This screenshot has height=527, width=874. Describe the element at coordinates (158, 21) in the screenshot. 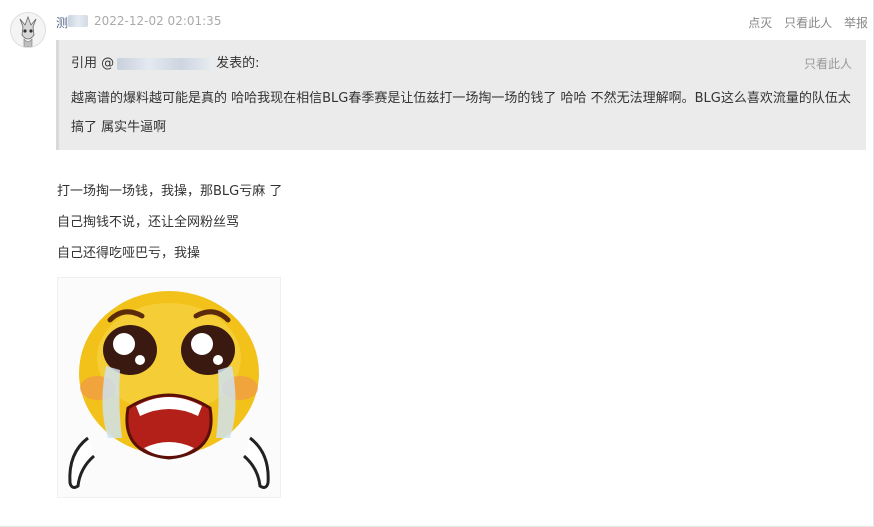

I see `post-timestamp: 2022-12-02 02:01:35` at that location.